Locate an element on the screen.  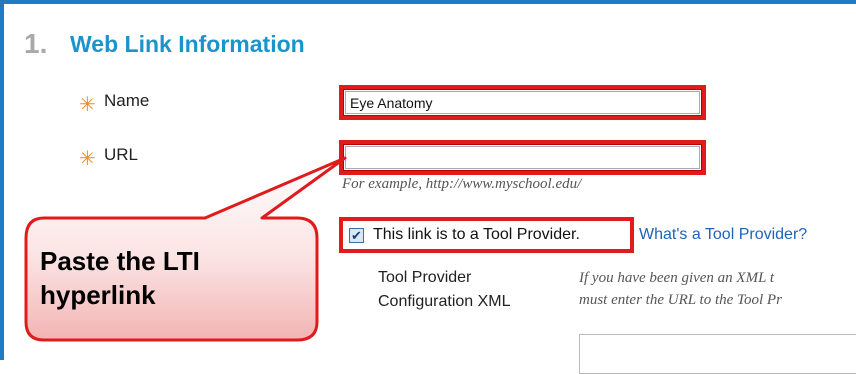
tool-provider-highlight: ✔ This link is to a Tool Provider. is located at coordinates (486, 235).